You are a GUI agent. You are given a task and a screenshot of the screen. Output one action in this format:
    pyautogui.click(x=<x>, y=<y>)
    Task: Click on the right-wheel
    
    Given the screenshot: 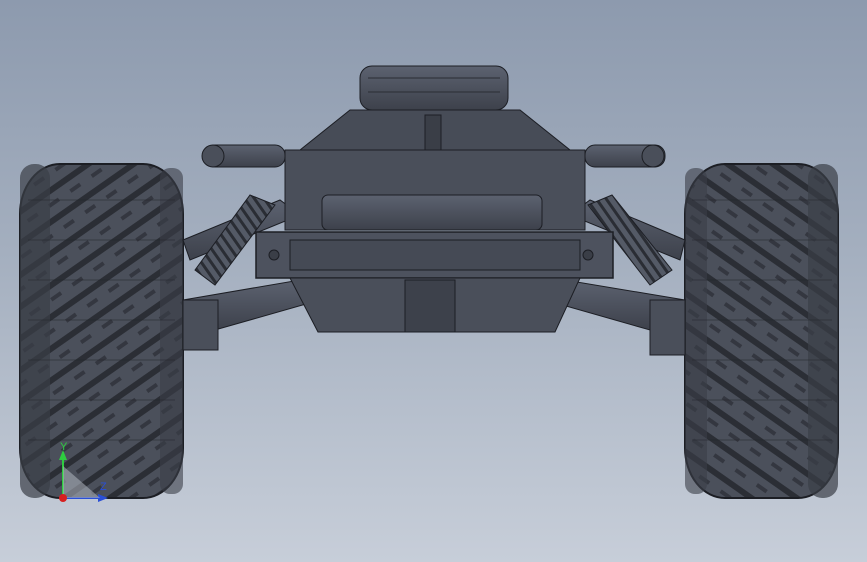 What is the action you would take?
    pyautogui.click(x=761, y=331)
    